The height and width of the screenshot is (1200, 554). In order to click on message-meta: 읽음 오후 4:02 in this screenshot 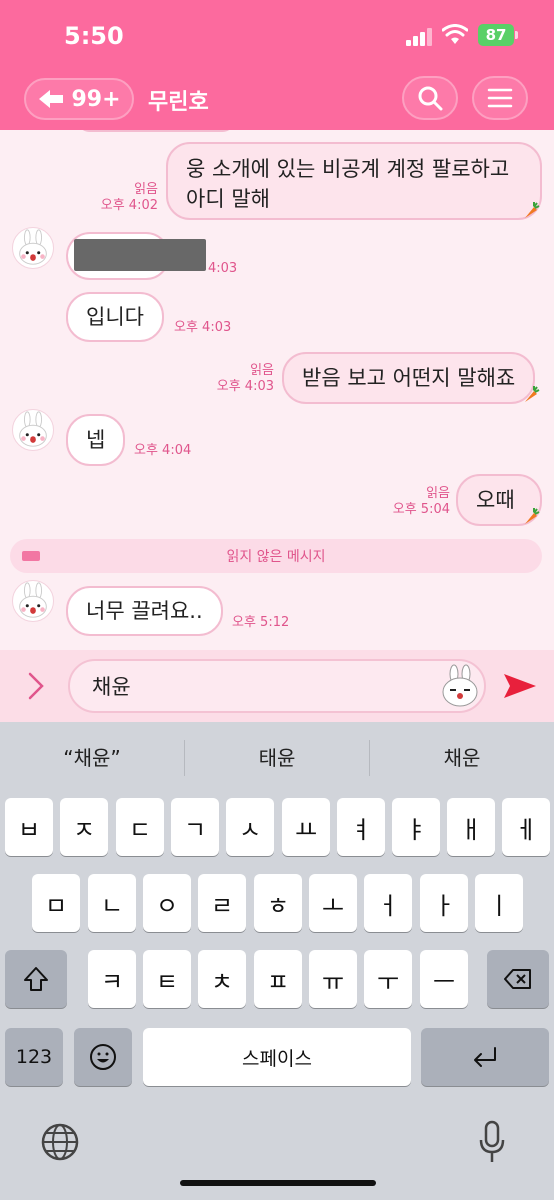, I will do `click(124, 198)`.